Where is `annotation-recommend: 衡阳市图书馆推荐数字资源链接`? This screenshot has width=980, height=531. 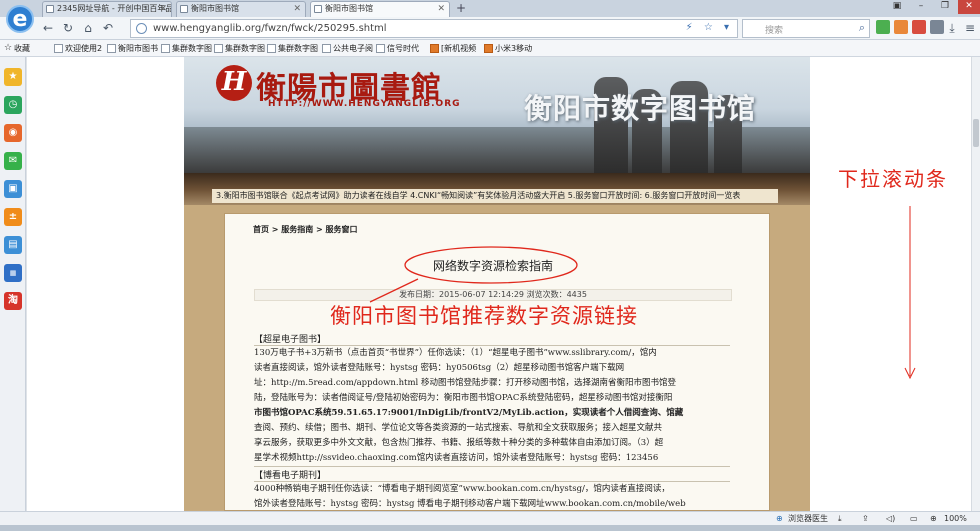 annotation-recommend: 衡阳市图书馆推荐数字资源链接 is located at coordinates (484, 316).